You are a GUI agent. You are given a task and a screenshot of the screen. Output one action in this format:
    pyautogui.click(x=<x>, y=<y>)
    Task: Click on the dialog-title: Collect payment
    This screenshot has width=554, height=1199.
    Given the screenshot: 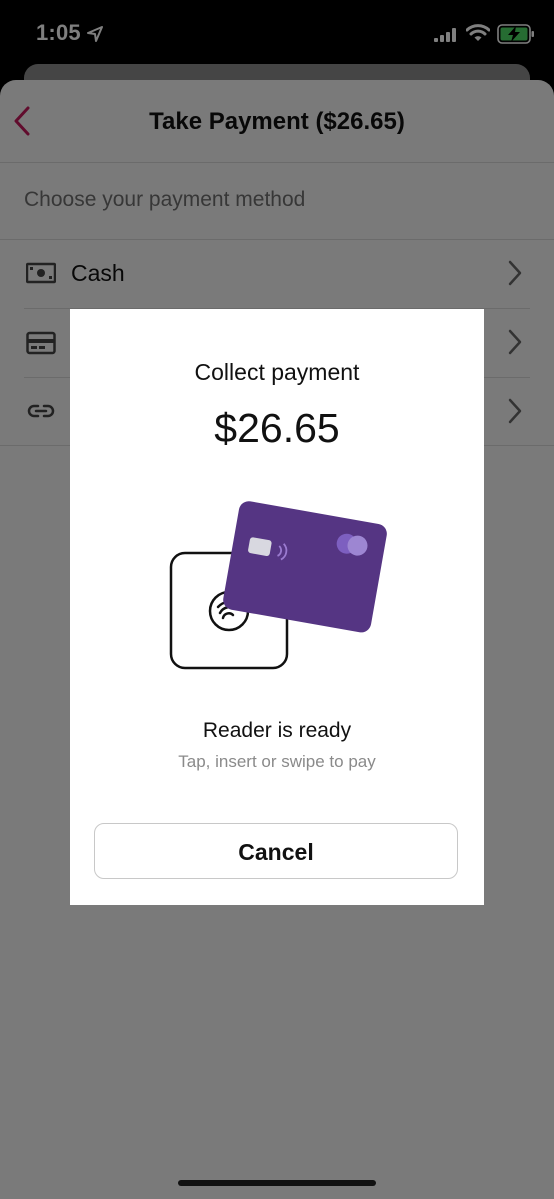 What is the action you would take?
    pyautogui.click(x=277, y=372)
    